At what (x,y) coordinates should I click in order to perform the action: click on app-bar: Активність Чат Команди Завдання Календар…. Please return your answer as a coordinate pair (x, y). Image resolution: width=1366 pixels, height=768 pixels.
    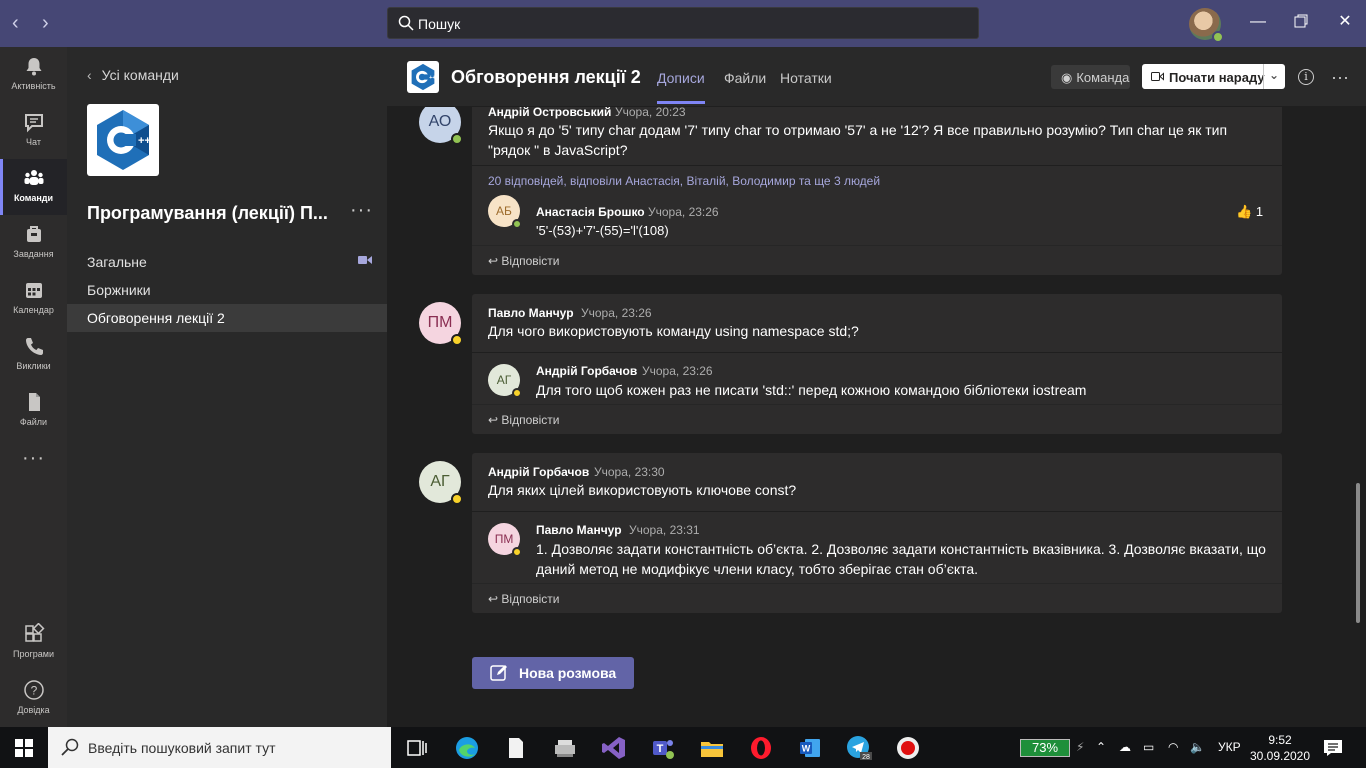
    Looking at the image, I should click on (33, 387).